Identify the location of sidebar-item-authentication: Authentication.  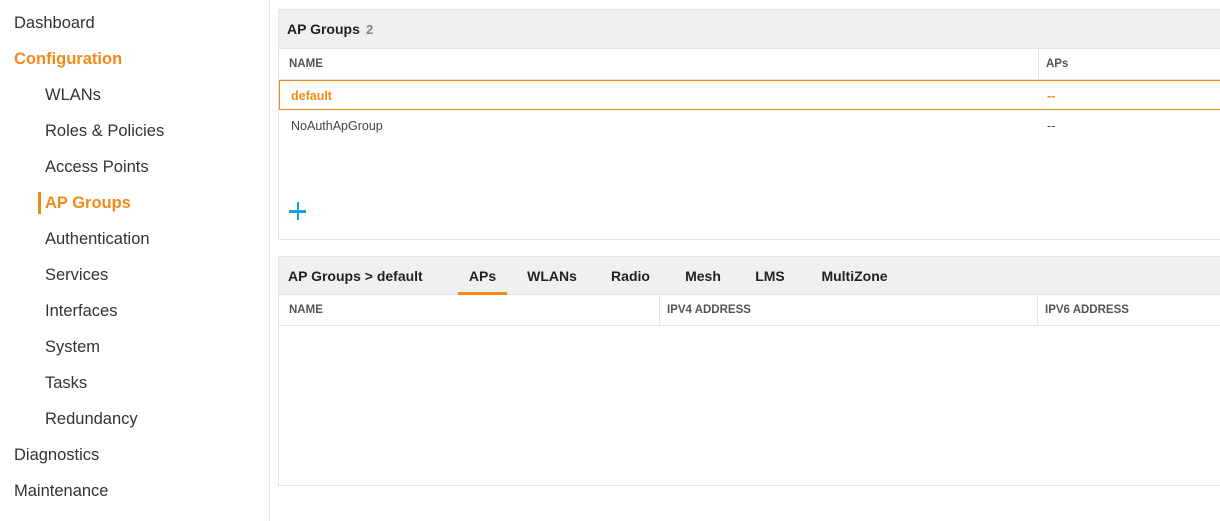
(97, 239).